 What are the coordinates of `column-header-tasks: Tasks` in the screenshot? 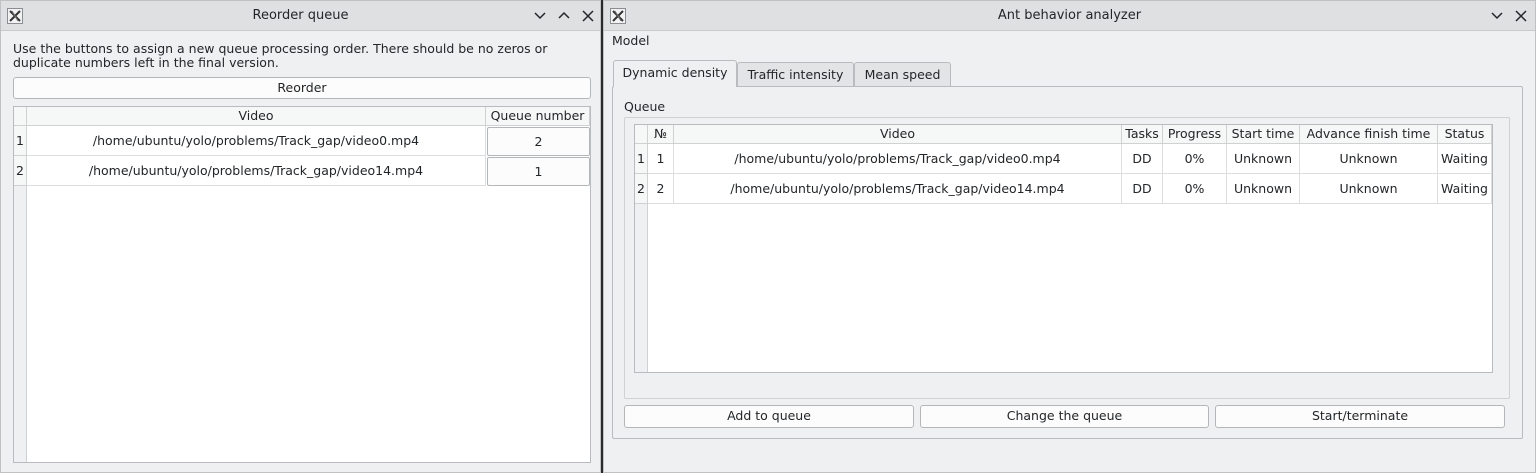 It's located at (1142, 134).